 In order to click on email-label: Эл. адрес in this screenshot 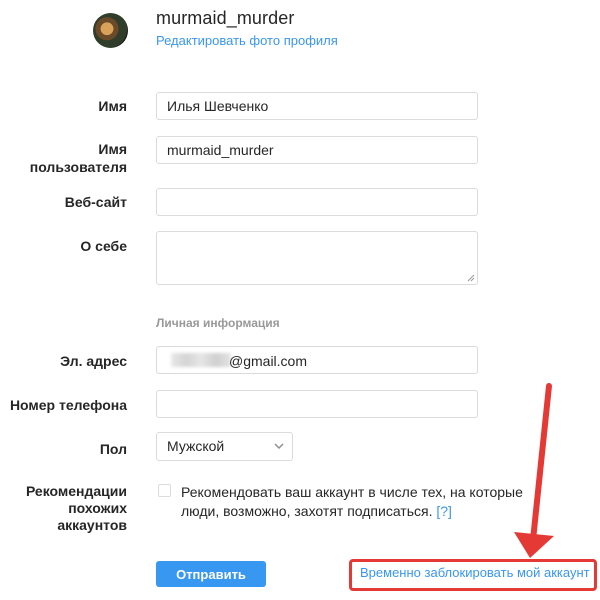, I will do `click(93, 361)`.